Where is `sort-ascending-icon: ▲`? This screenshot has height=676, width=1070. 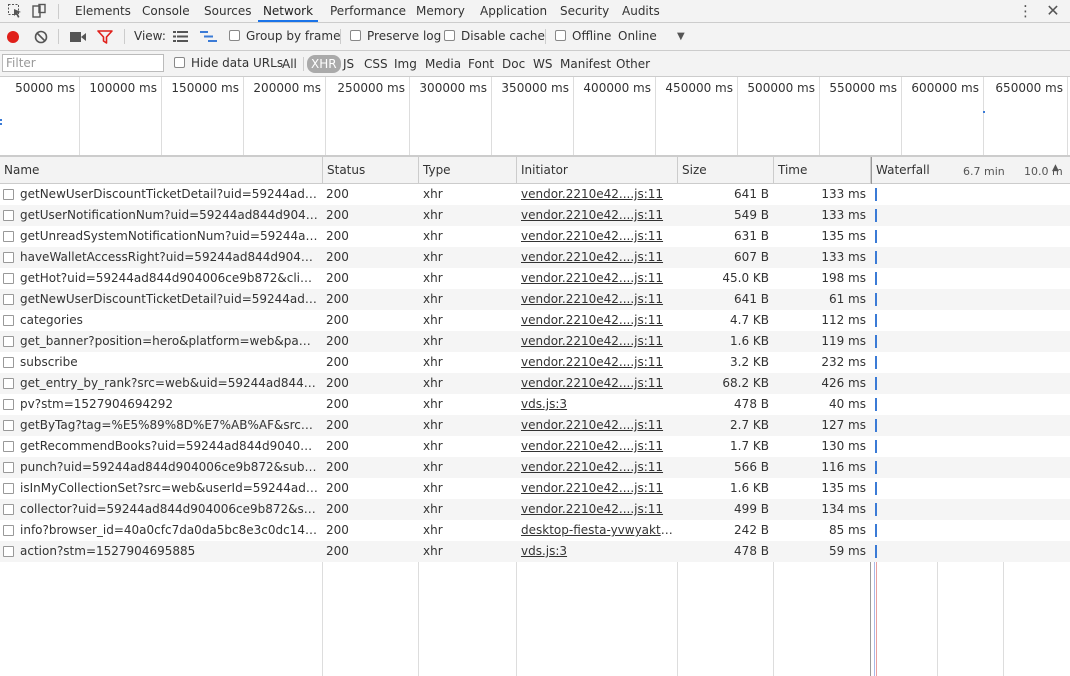
sort-ascending-icon: ▲ is located at coordinates (1055, 168).